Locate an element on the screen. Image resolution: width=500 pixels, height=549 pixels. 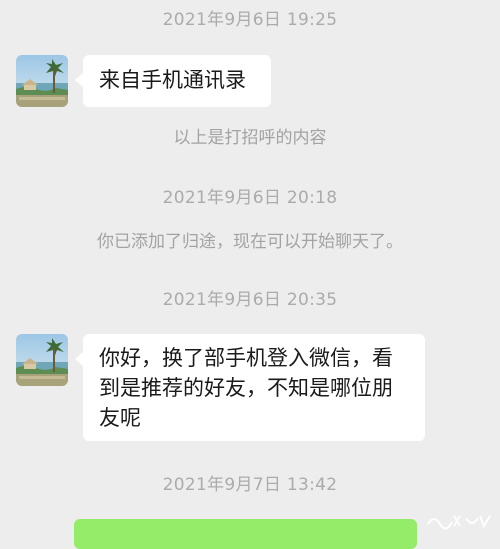
message-bubble: 你好，换了部手机登入微信，看到是推荐的好友，不知是哪位朋友呢 is located at coordinates (250, 387).